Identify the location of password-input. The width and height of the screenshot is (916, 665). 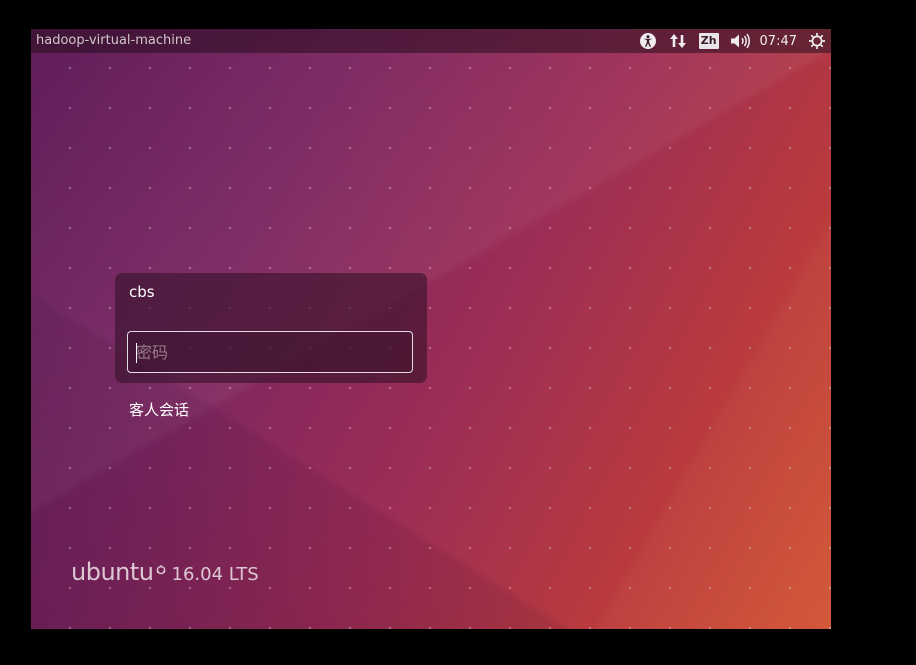
(270, 352).